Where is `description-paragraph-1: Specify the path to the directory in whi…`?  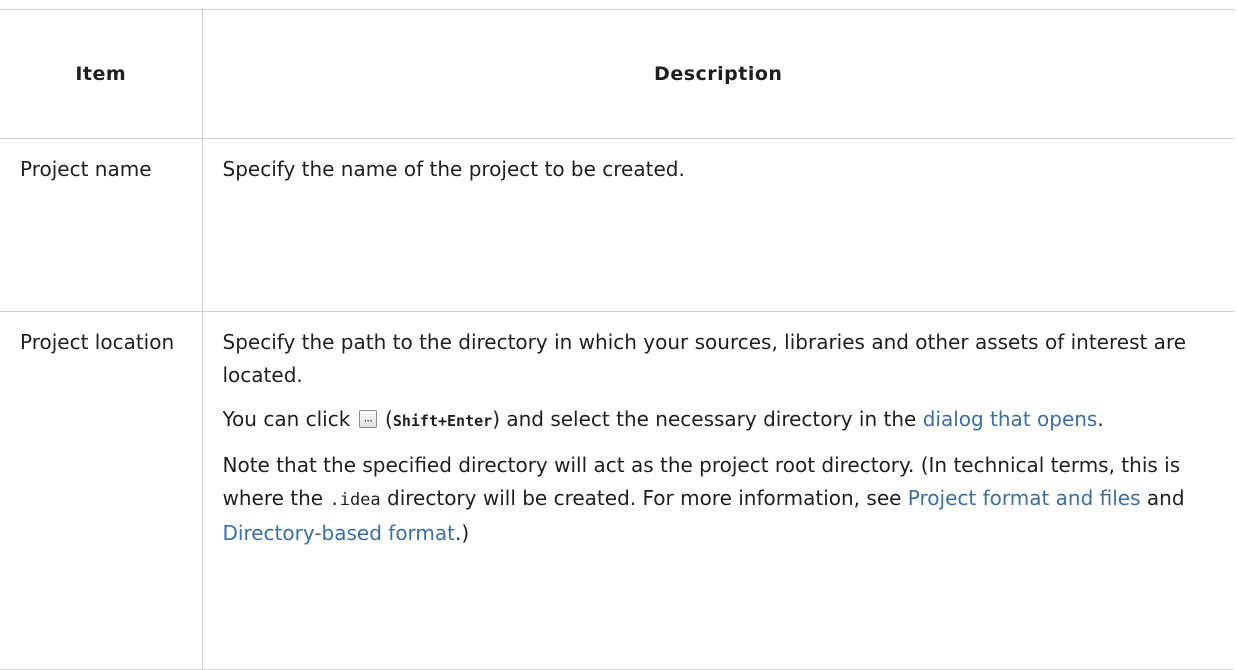 description-paragraph-1: Specify the path to the directory in whi… is located at coordinates (704, 358).